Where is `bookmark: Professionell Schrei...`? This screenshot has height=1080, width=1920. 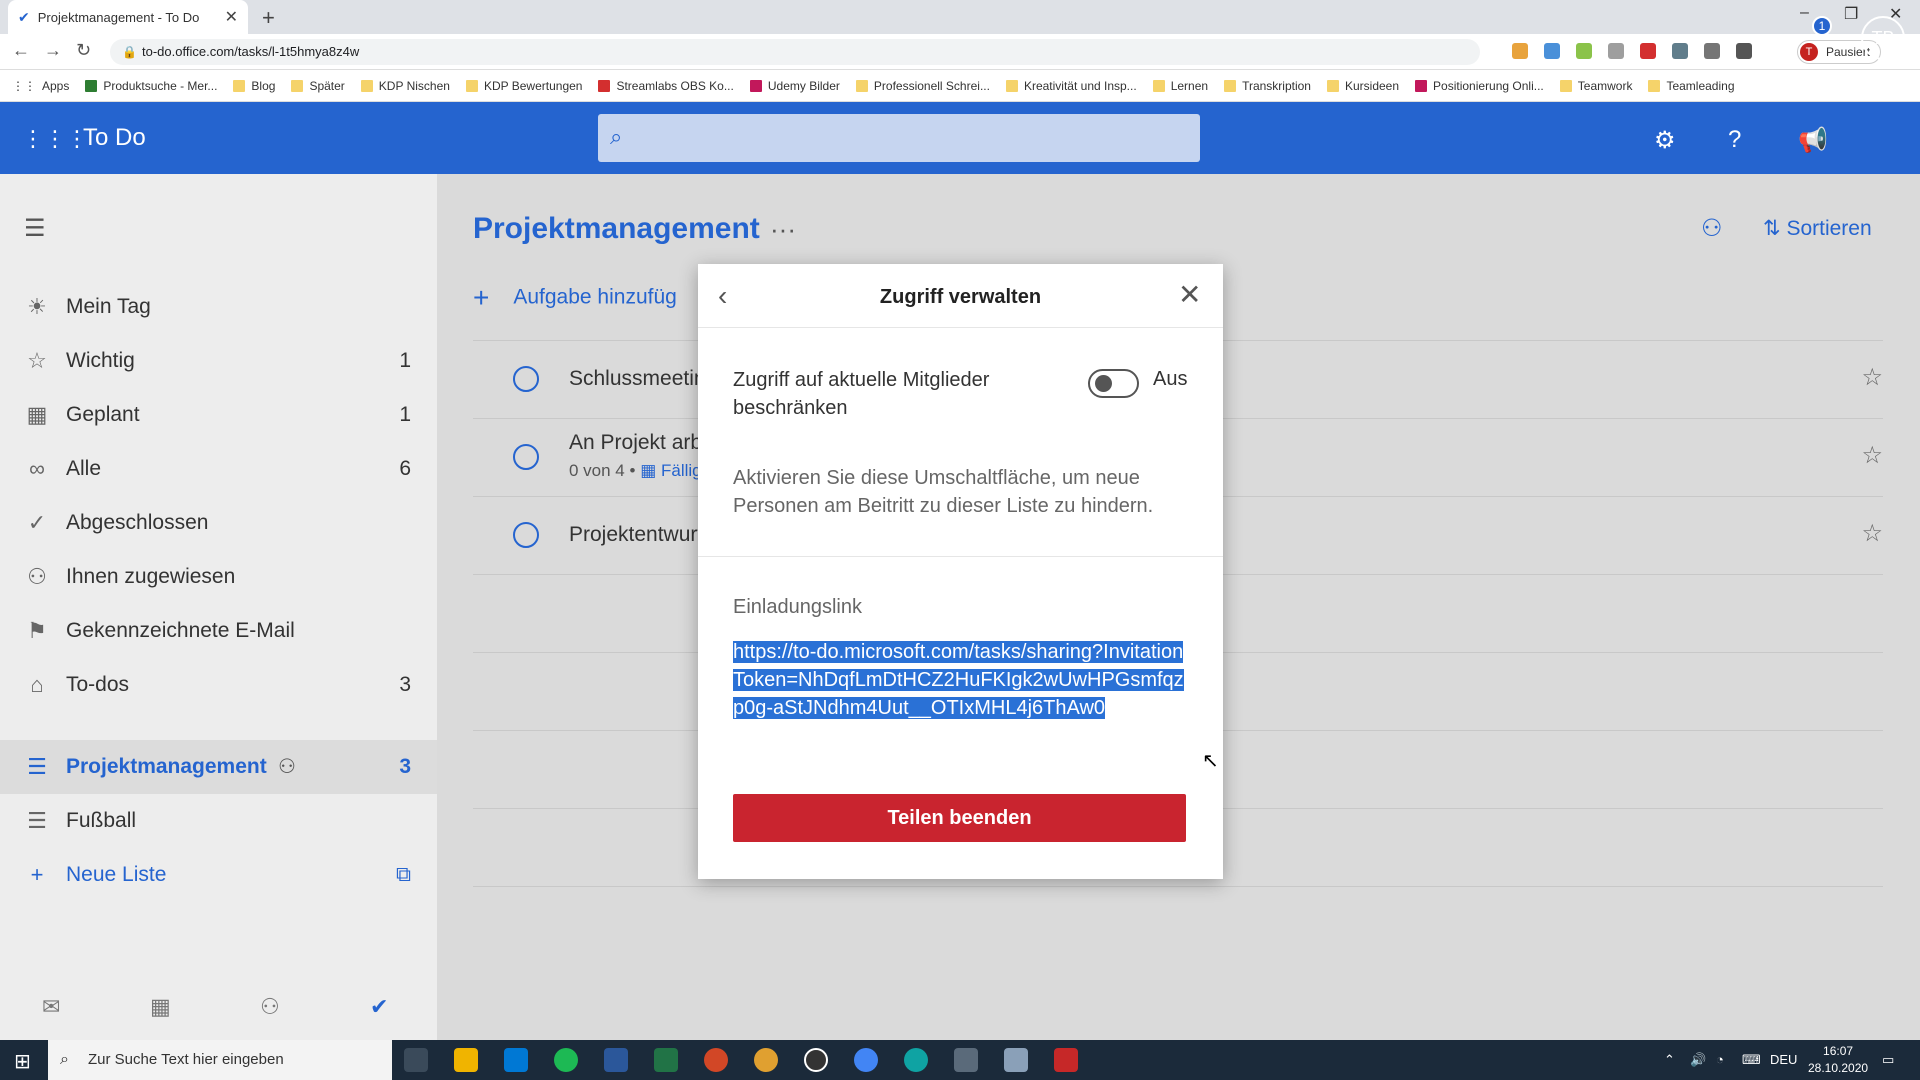 bookmark: Professionell Schrei... is located at coordinates (922, 86).